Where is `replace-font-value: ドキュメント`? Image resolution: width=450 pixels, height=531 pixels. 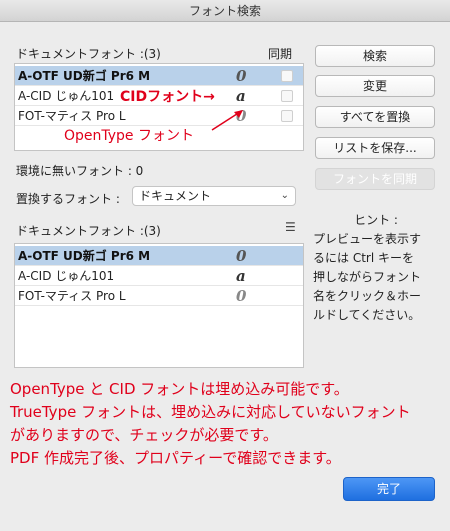 replace-font-value: ドキュメント is located at coordinates (175, 196).